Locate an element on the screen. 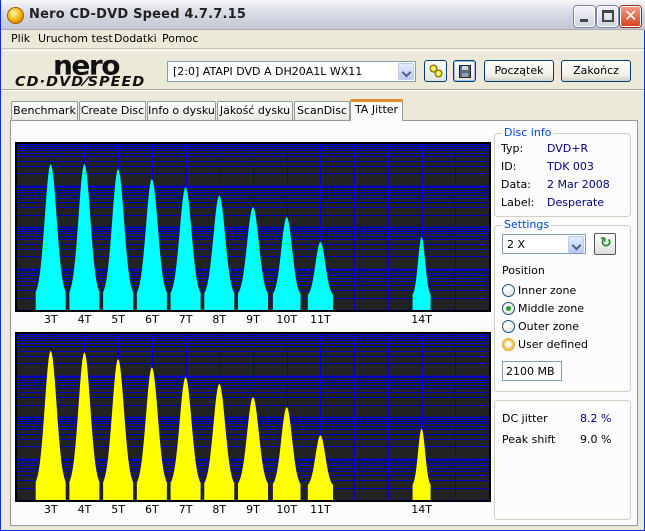 The width and height of the screenshot is (645, 531). x-axis-labels-top: 3T 4T 5T 6T 7T 8T 9T 10T 11T 14T is located at coordinates (253, 320).